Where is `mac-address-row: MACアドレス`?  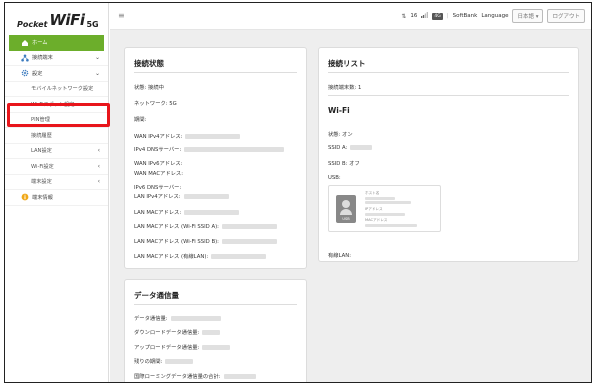 mac-address-row: MACアドレス is located at coordinates (391, 222).